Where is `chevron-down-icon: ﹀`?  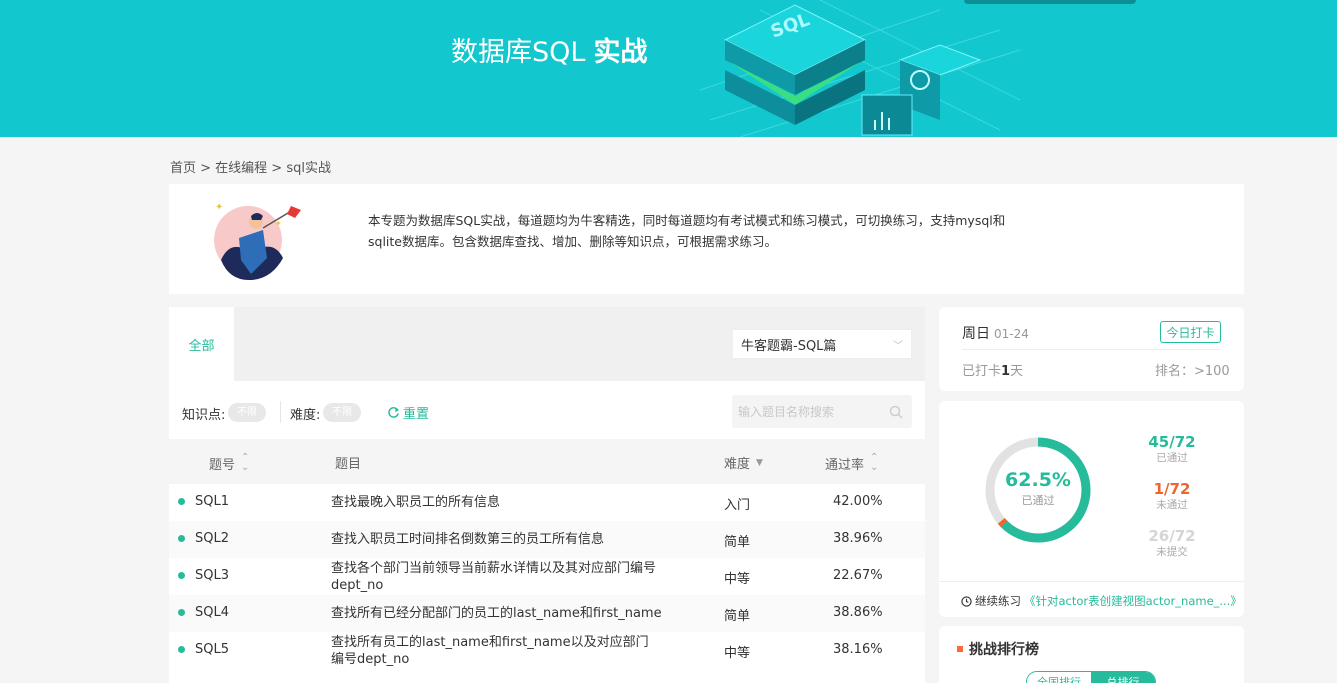
chevron-down-icon: ﹀ is located at coordinates (898, 346).